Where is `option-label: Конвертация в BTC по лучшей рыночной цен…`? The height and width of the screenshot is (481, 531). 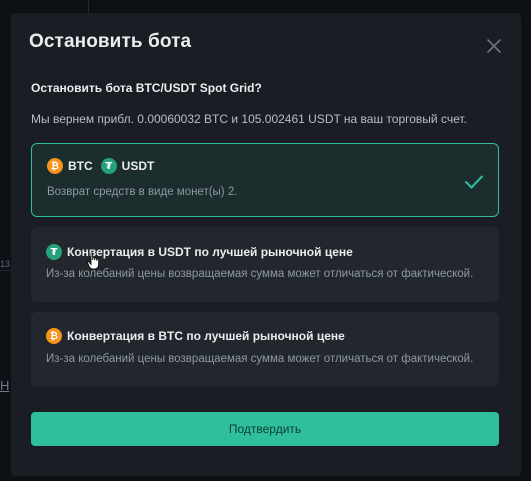
option-label: Конвертация в BTC по лучшей рыночной цен… is located at coordinates (206, 336).